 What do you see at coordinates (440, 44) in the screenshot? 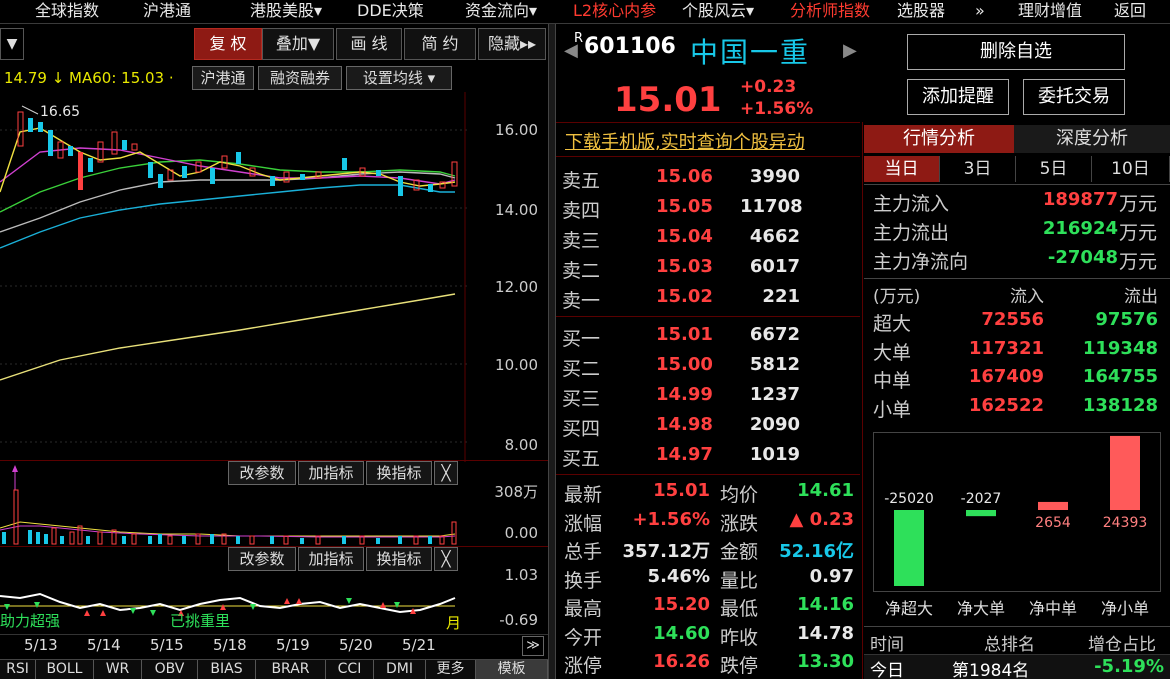
I see `simple-mode-button: 简 约` at bounding box center [440, 44].